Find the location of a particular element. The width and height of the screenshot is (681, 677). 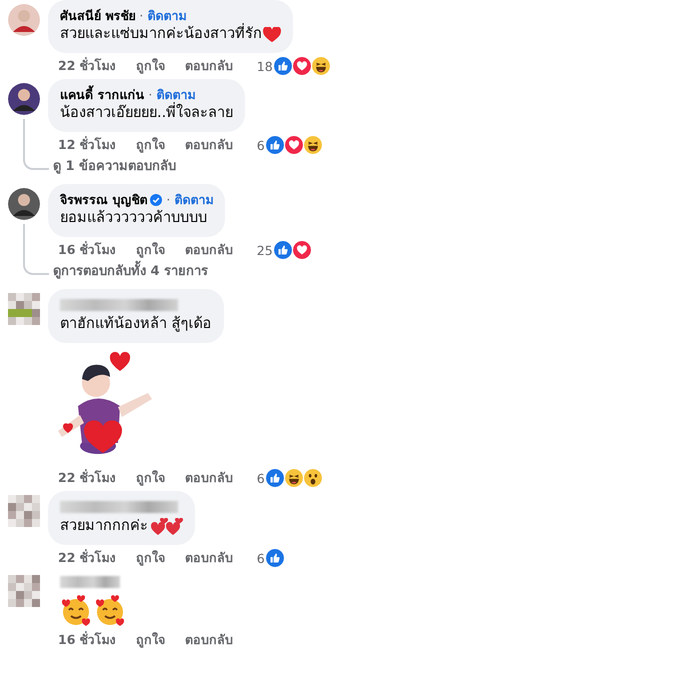

commenter-name: ศันสนีย์ พรชัย is located at coordinates (98, 15).